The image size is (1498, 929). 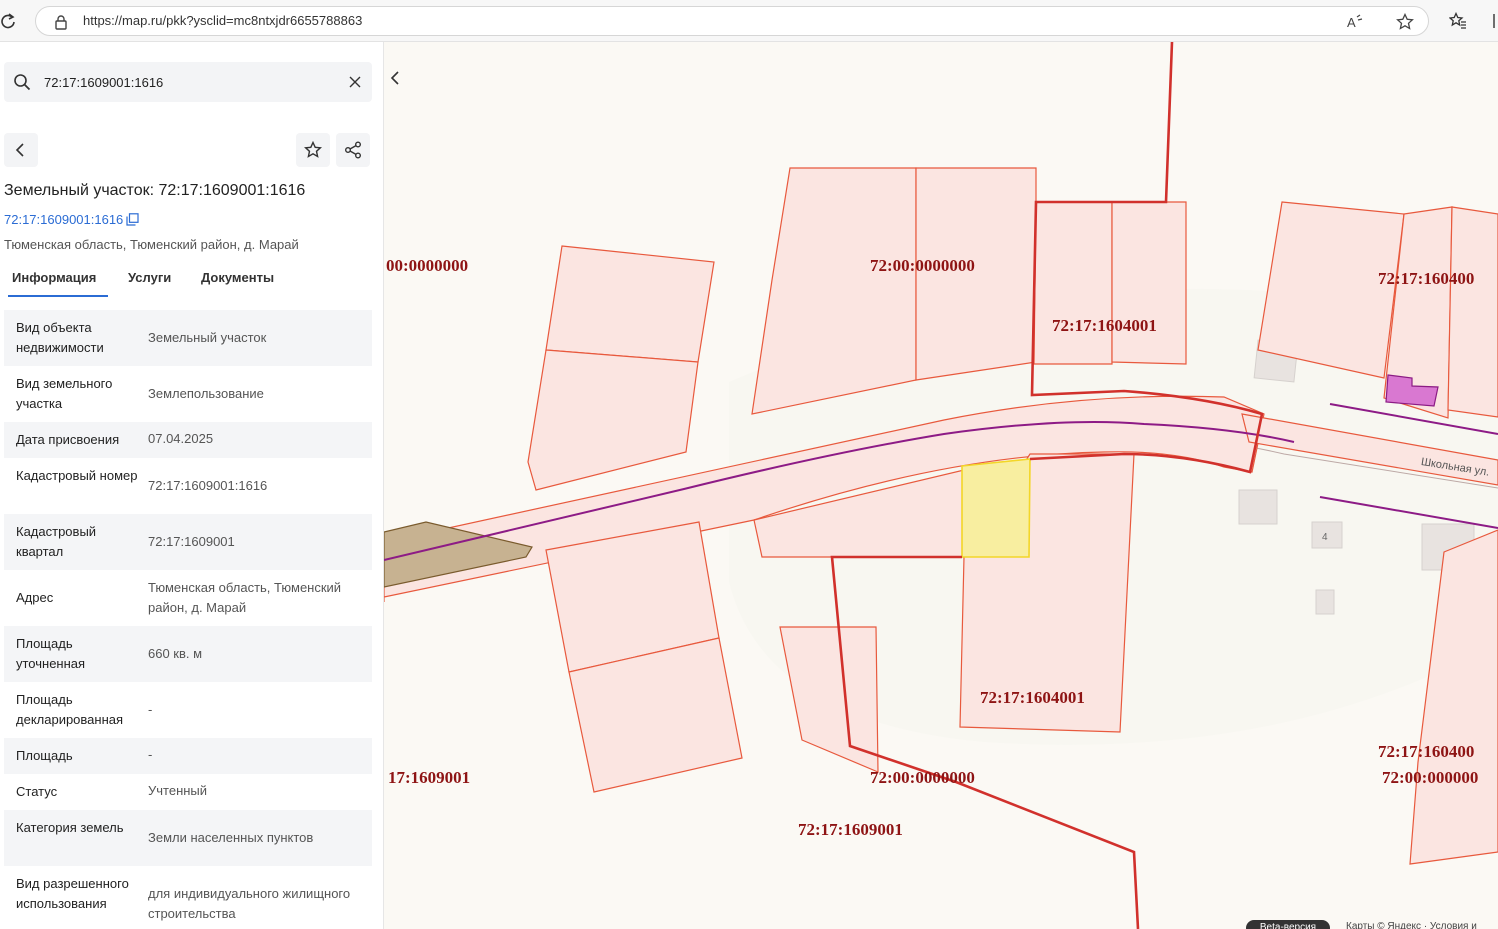 What do you see at coordinates (68, 439) in the screenshot?
I see `info-key: Дата присвоения` at bounding box center [68, 439].